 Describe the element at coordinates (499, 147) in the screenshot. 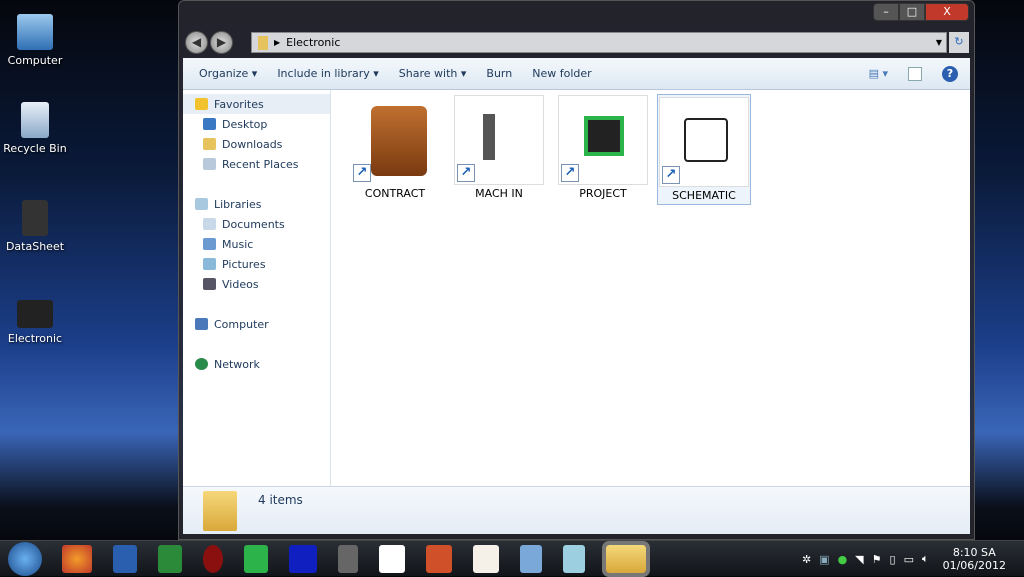

I see `file-item-mach-in: ↗ MACH IN` at that location.